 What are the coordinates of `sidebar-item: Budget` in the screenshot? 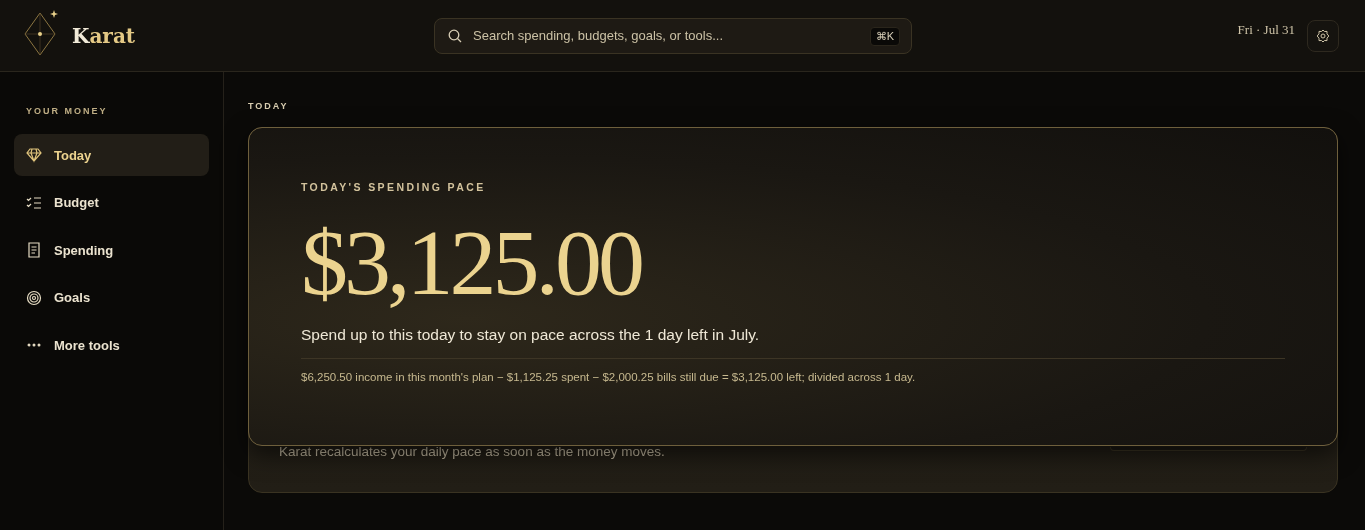 It's located at (111, 202).